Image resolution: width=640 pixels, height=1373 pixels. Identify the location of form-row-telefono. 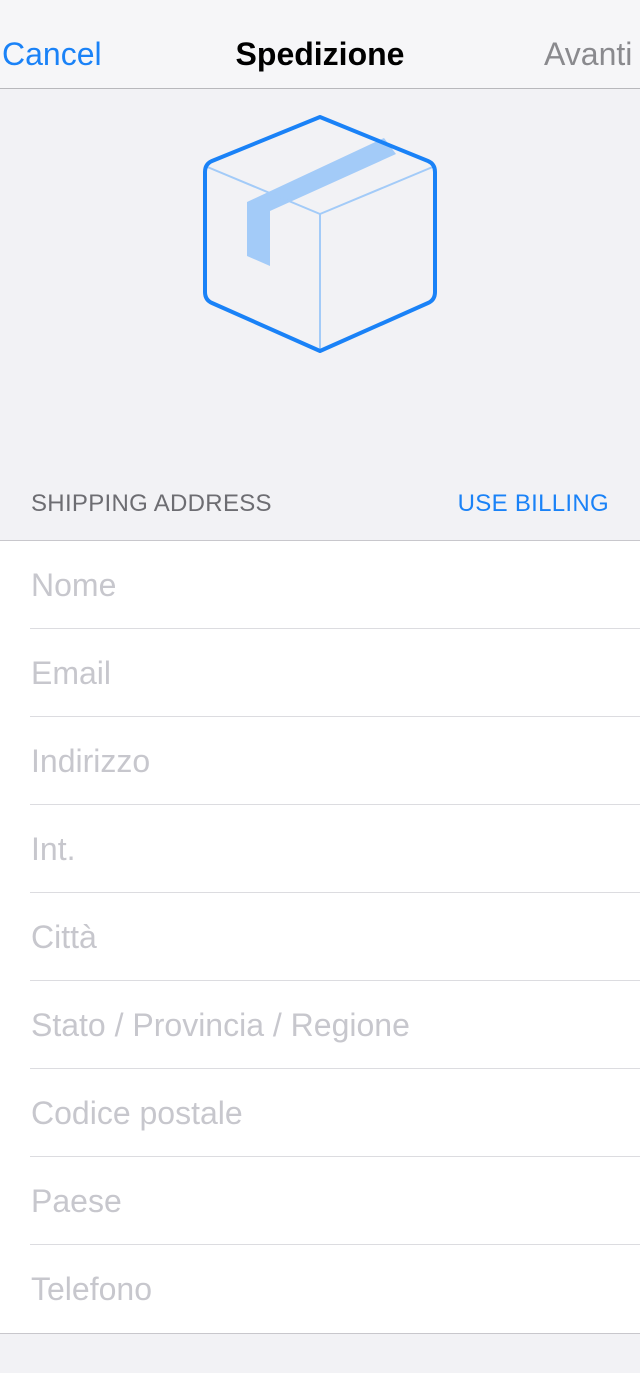
(335, 1289).